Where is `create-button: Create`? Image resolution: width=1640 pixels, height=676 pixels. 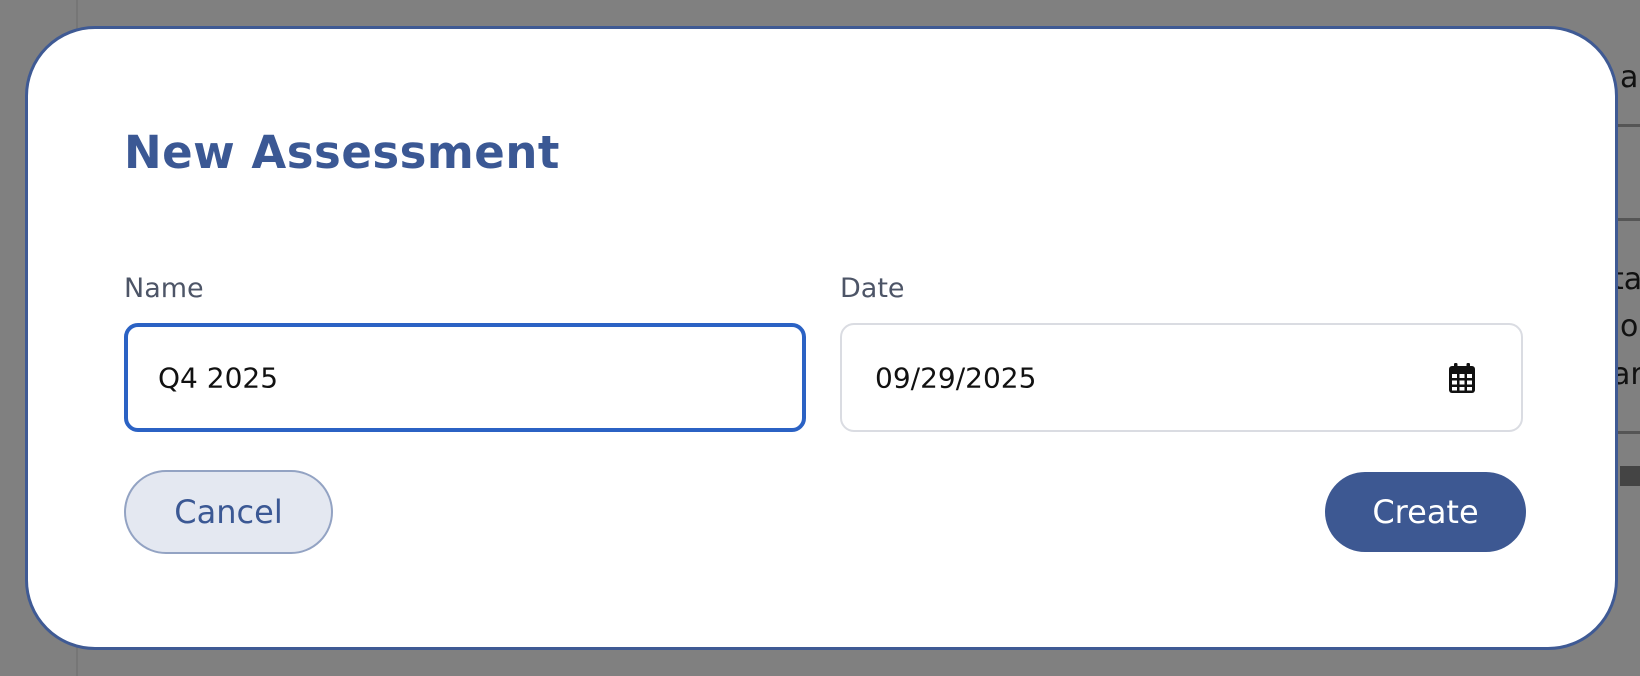 create-button: Create is located at coordinates (1425, 512).